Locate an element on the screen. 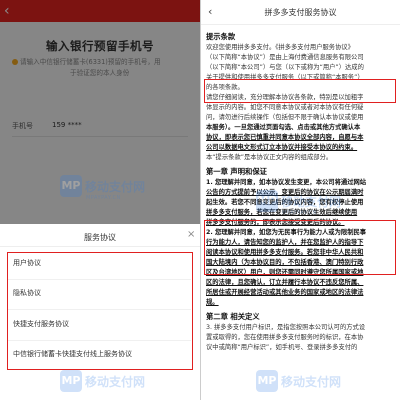  close-icon: × is located at coordinates (191, 234).